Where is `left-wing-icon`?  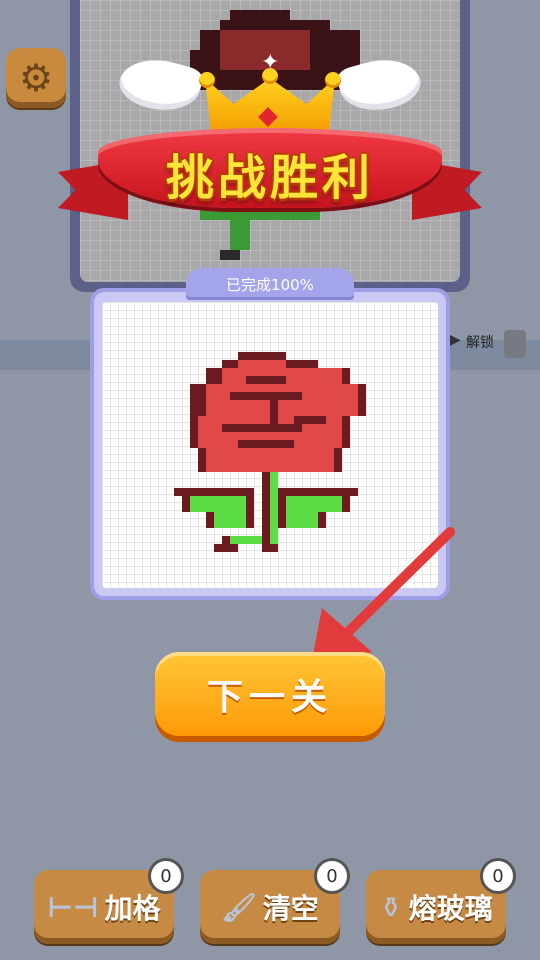
left-wing-icon is located at coordinates (160, 85).